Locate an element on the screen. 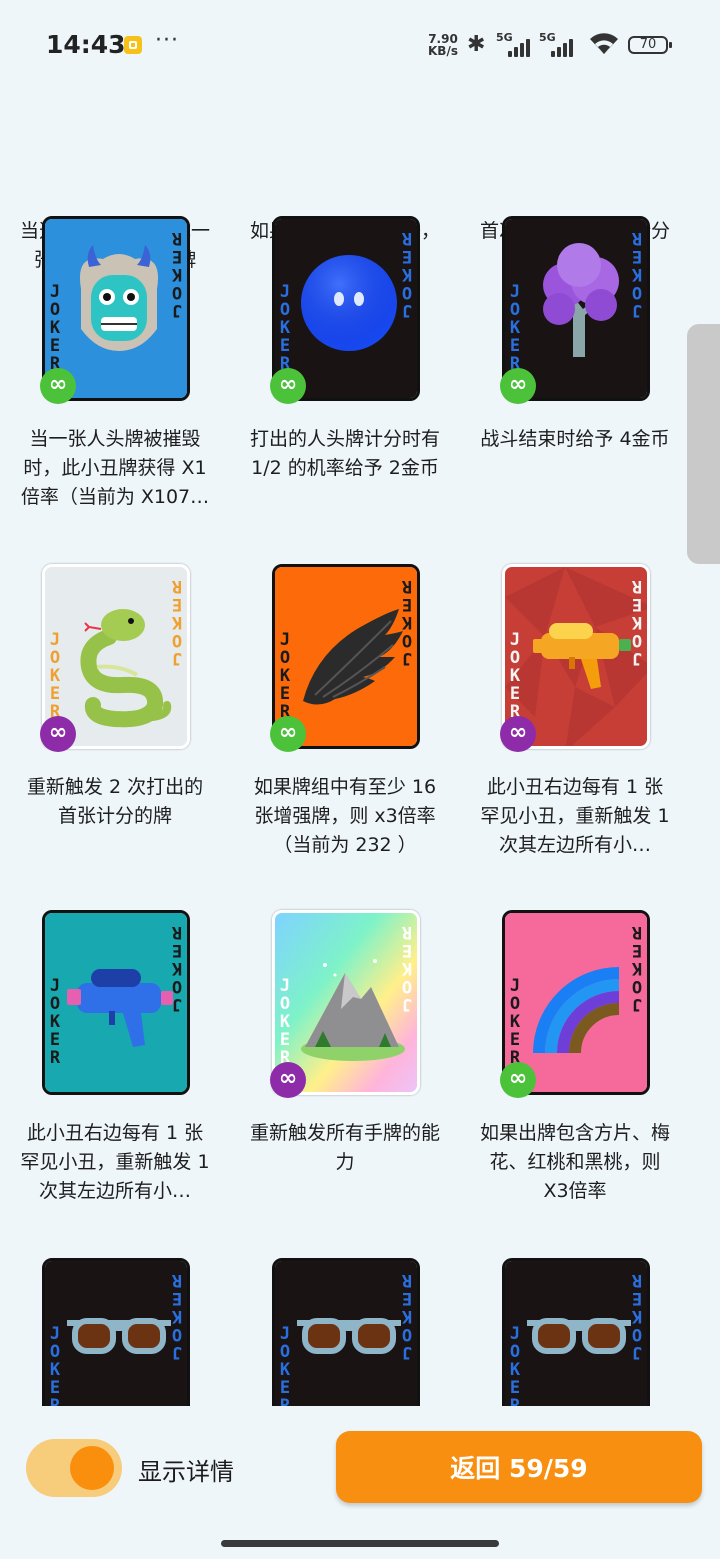  scrollbar-thumb is located at coordinates (703, 444).